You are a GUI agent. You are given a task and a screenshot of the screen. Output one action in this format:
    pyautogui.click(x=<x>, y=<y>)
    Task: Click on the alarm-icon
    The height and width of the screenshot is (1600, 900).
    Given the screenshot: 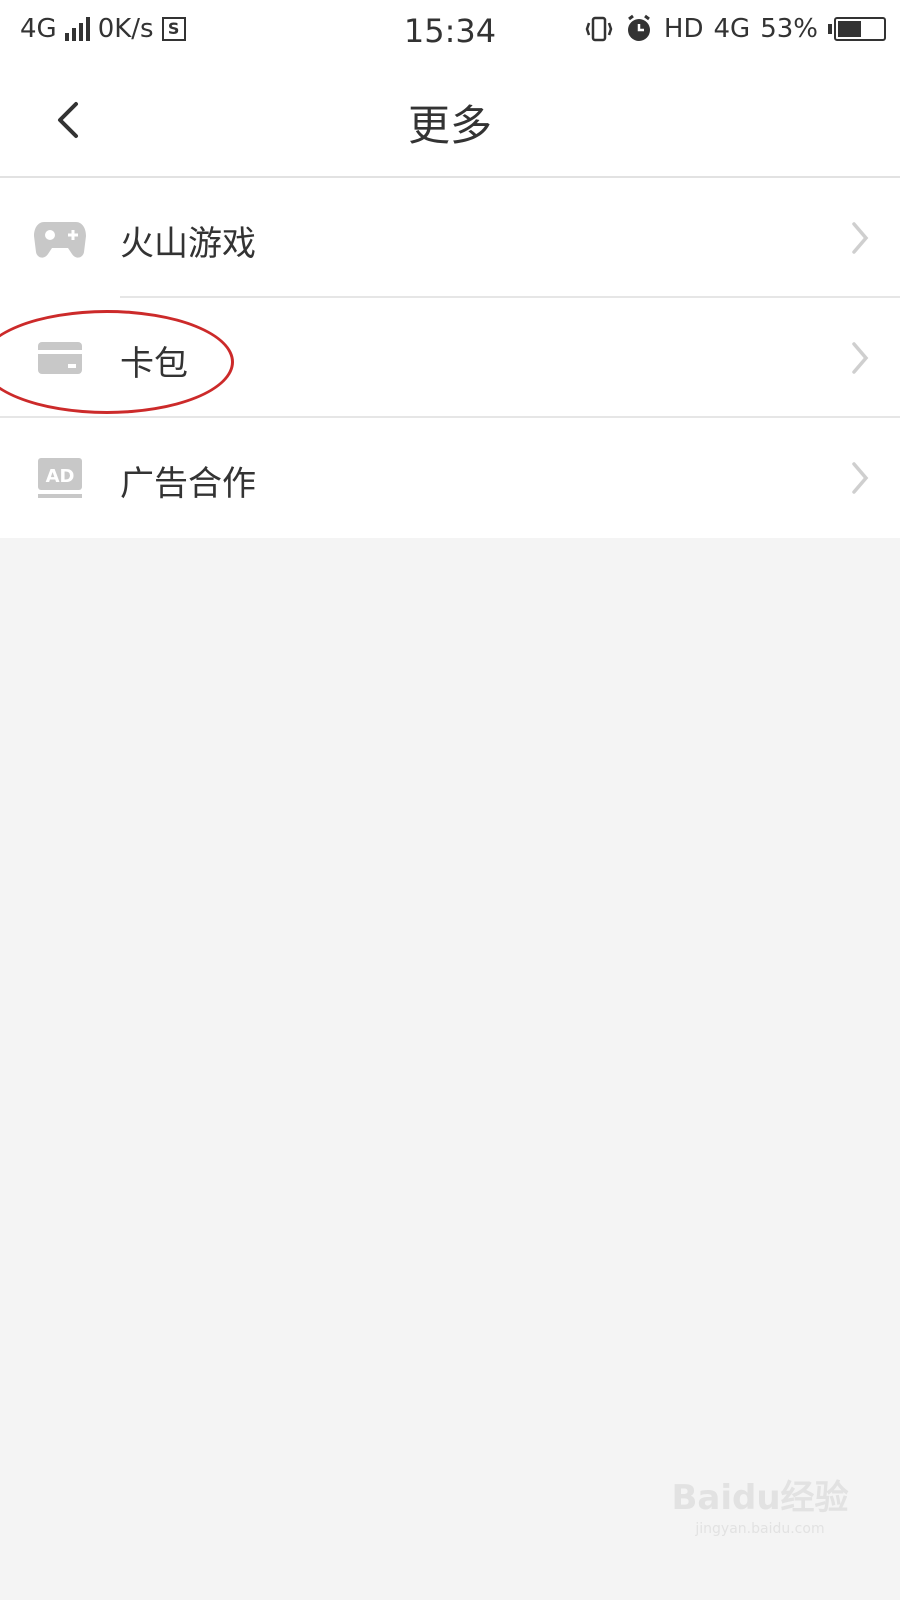 What is the action you would take?
    pyautogui.click(x=638, y=27)
    